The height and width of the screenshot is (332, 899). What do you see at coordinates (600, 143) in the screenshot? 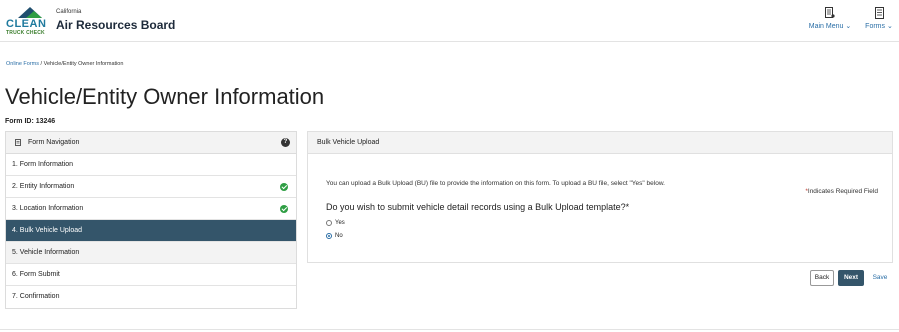
I see `panel-title: Bulk Vehicle Upload` at bounding box center [600, 143].